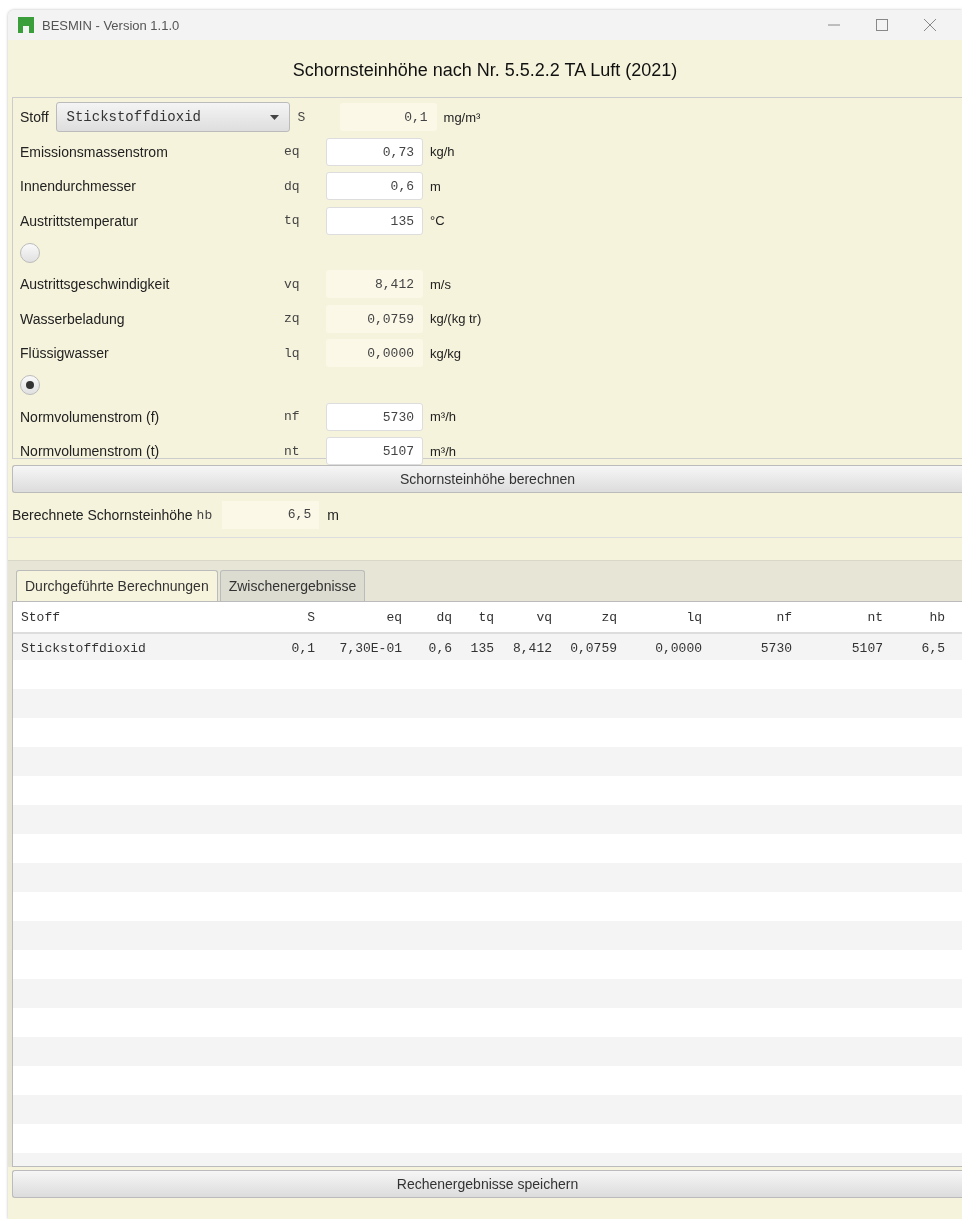 The width and height of the screenshot is (962, 1219). Describe the element at coordinates (292, 221) in the screenshot. I see `symbol-label: tq` at that location.